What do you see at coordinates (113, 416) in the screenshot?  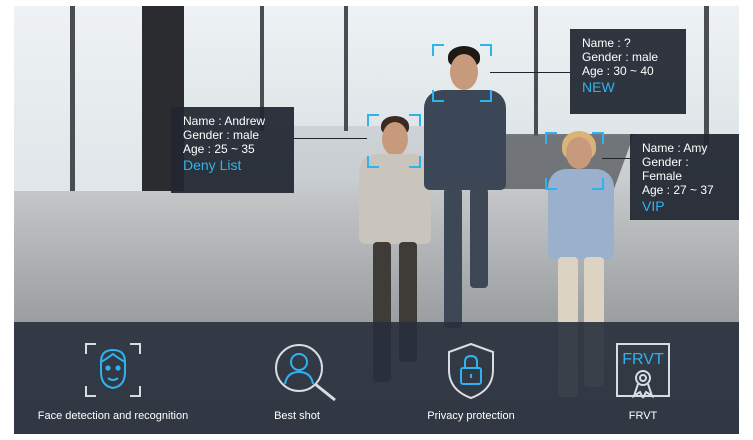 I see `feature-label: Face detection and recognition` at bounding box center [113, 416].